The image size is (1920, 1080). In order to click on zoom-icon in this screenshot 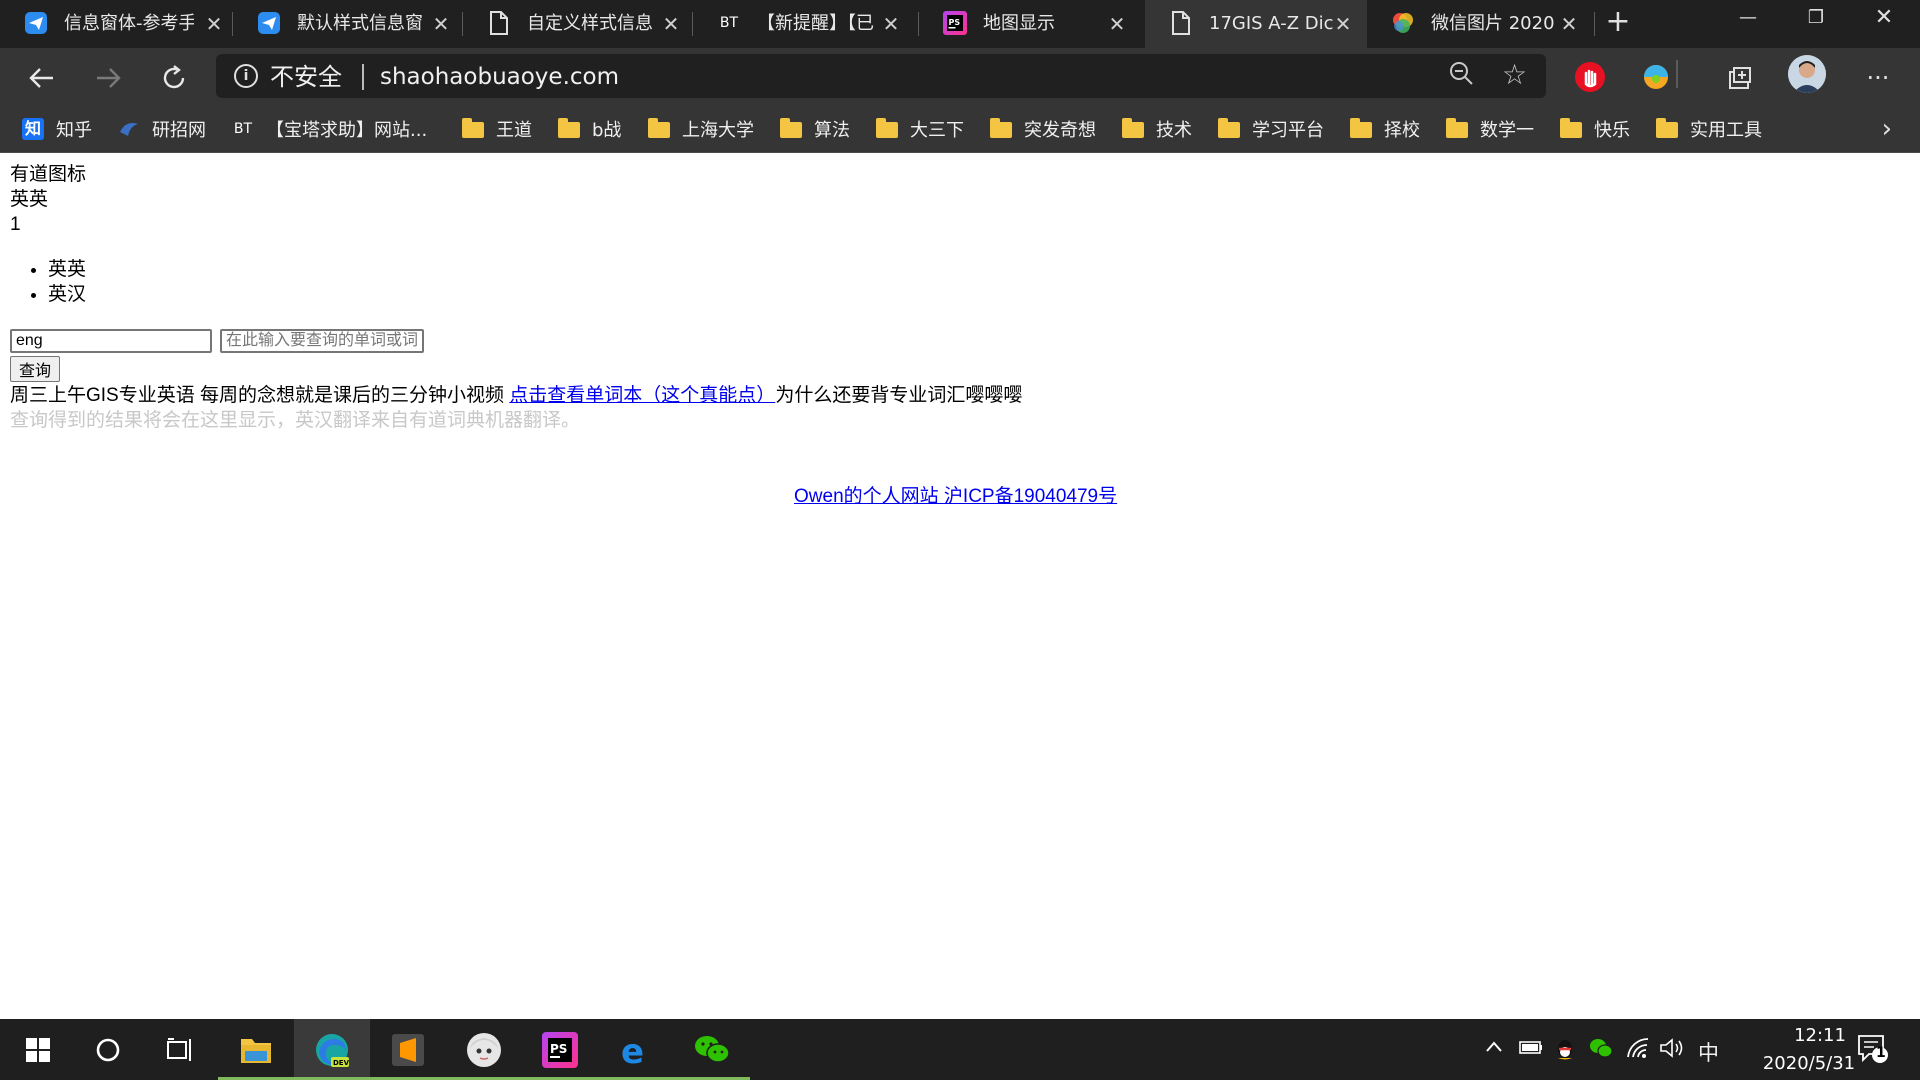, I will do `click(1461, 76)`.